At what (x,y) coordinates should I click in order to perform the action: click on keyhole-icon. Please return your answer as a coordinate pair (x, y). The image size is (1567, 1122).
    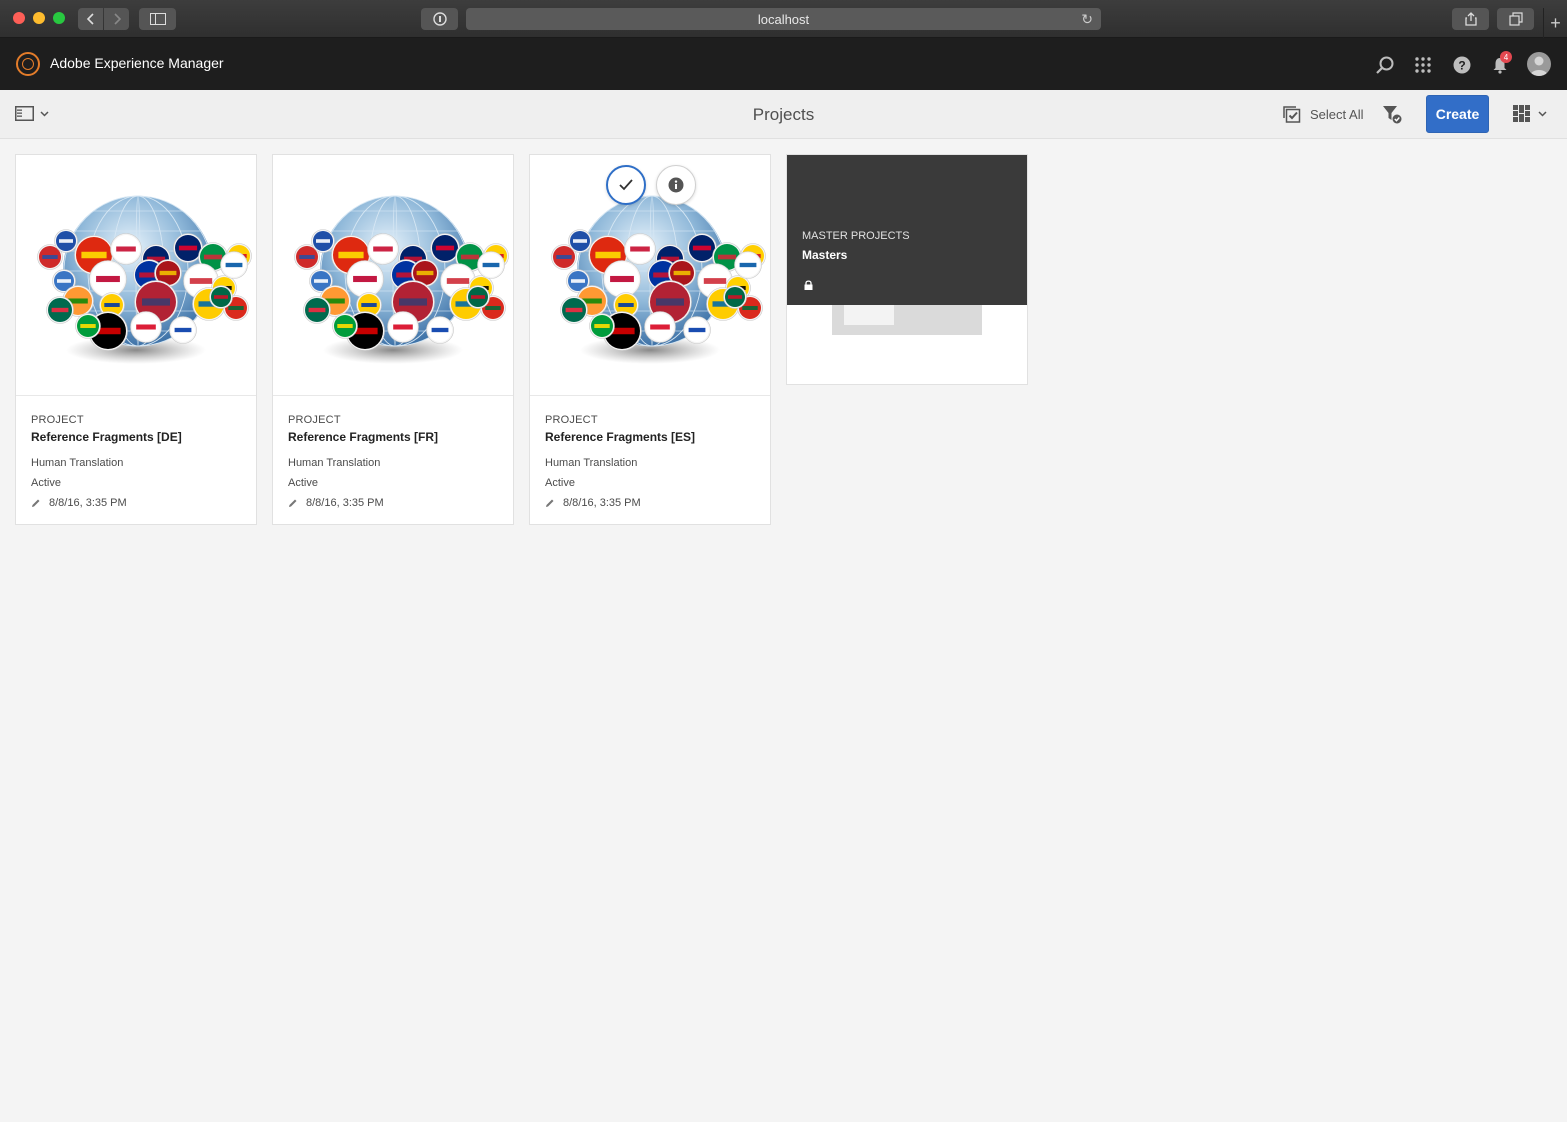
    Looking at the image, I should click on (439, 19).